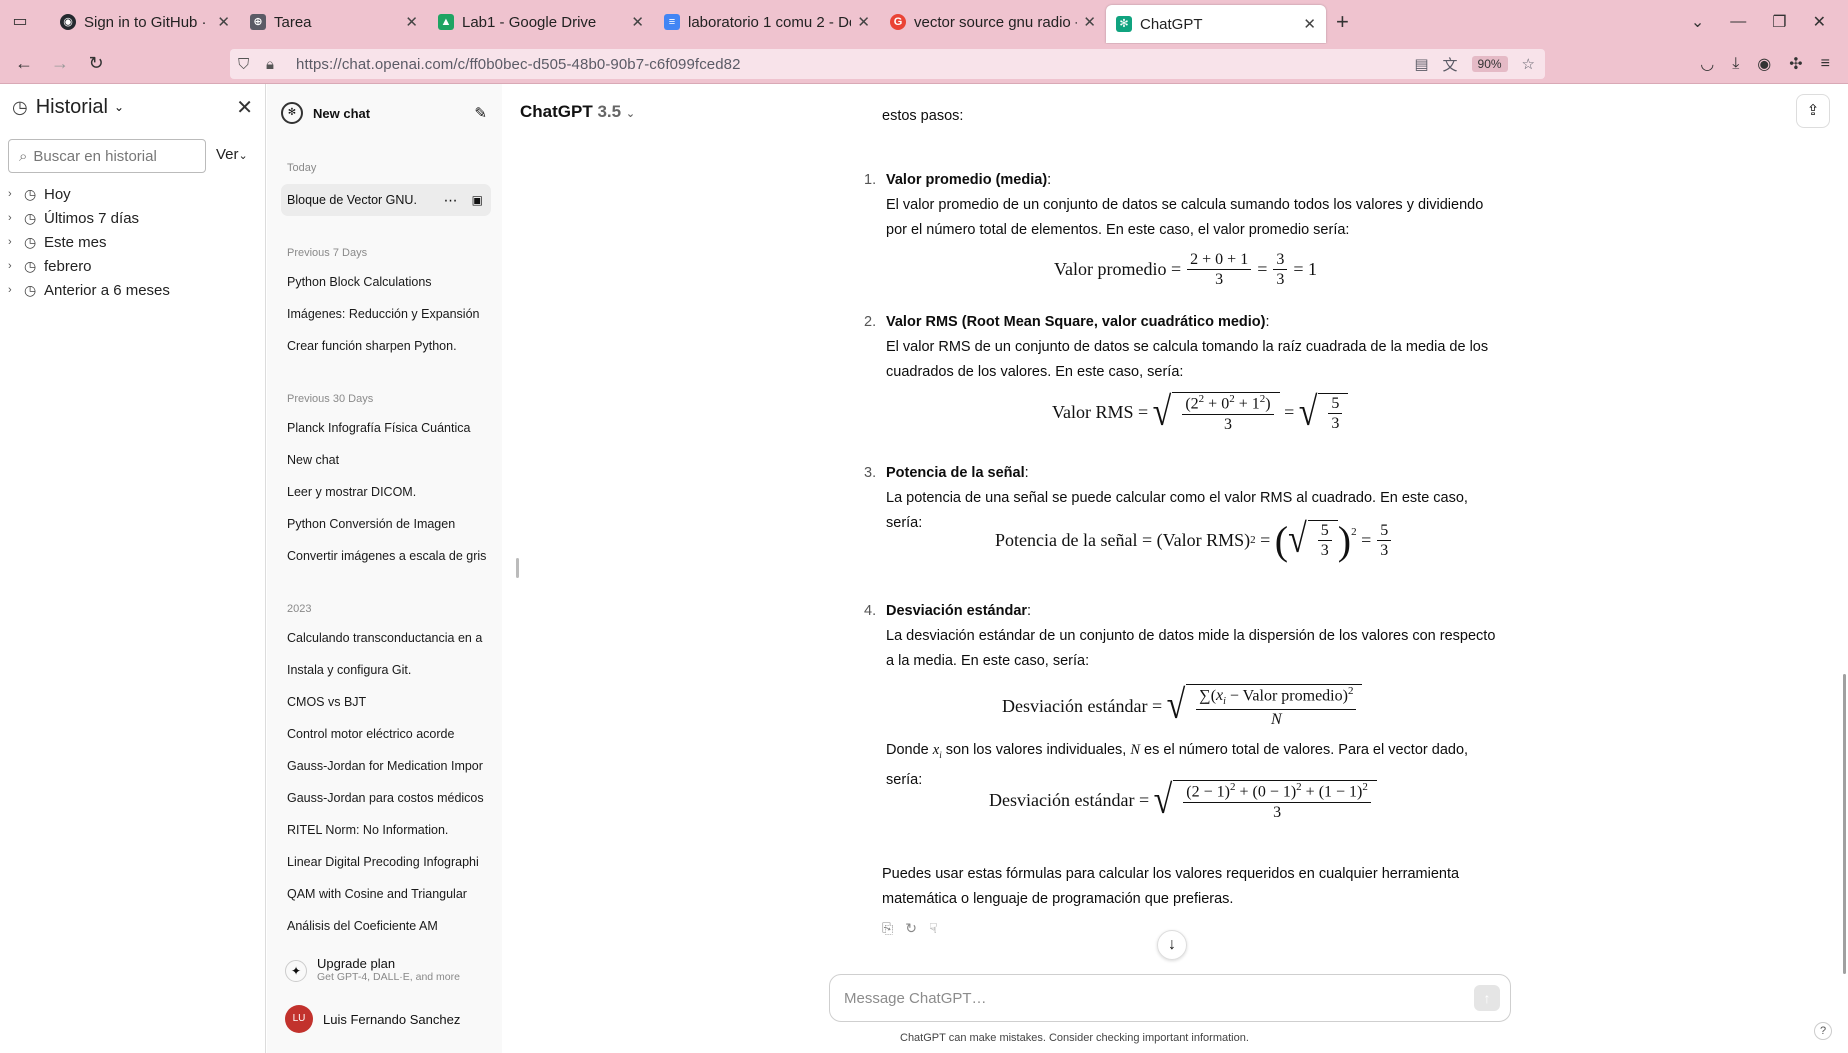 The image size is (1848, 1053). I want to click on download-icon: ⤓, so click(1735, 64).